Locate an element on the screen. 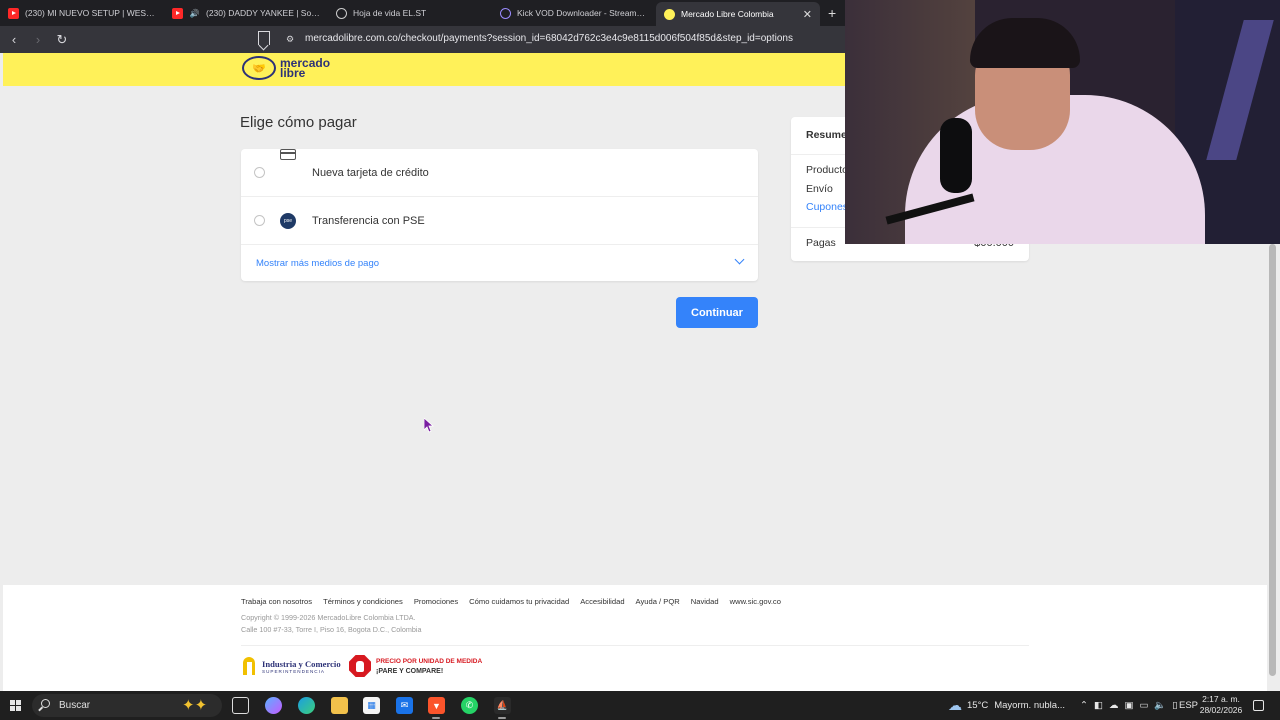 This screenshot has width=1280, height=720. show-more-payment-methods: Mostrar más medios de pago is located at coordinates (499, 263).